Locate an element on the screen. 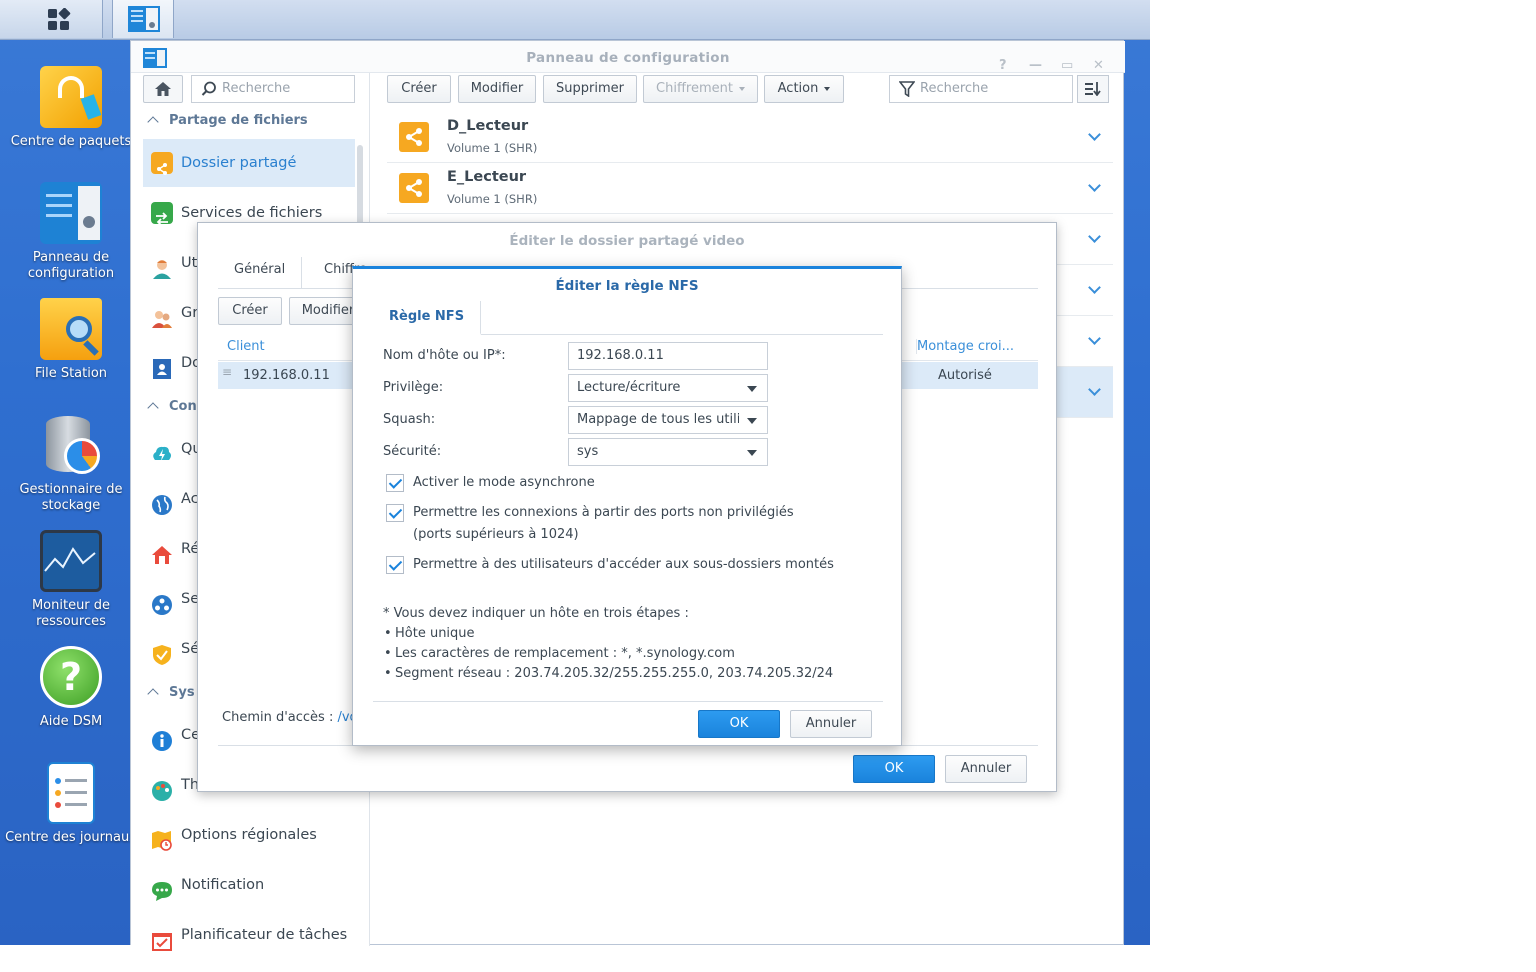 This screenshot has height=972, width=1536. share-name: E_Lecteur is located at coordinates (487, 177).